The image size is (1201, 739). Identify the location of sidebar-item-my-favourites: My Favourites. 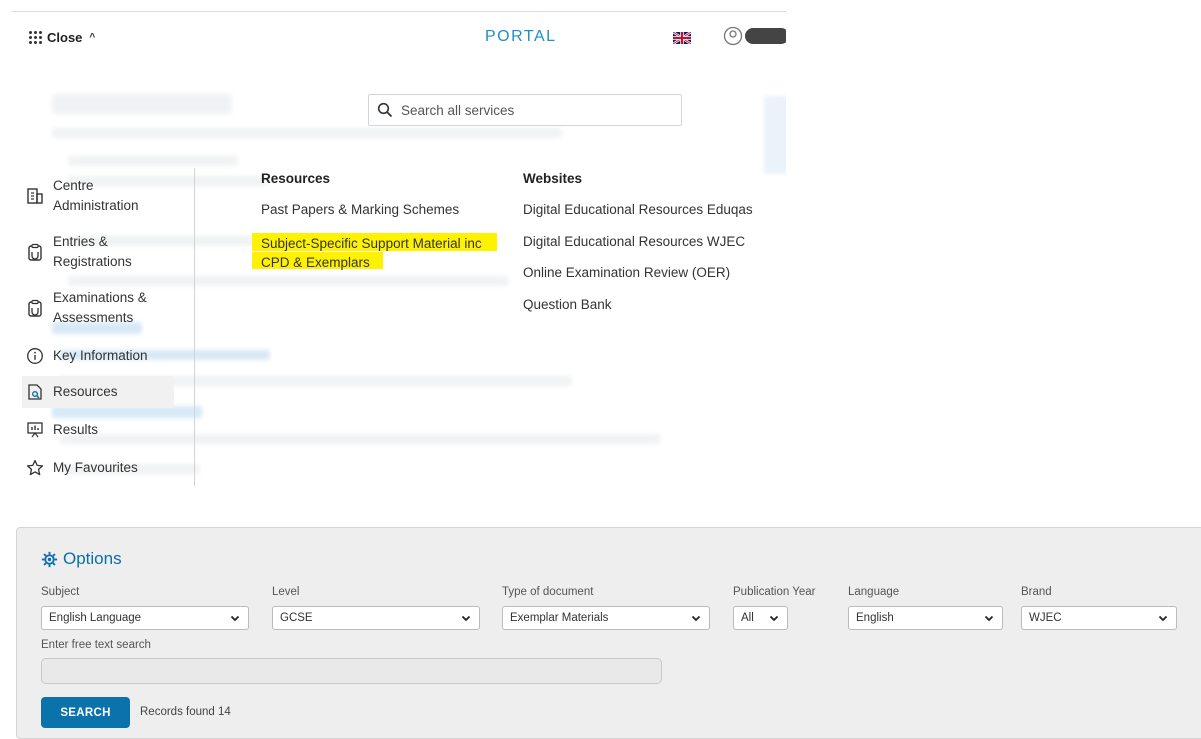
(98, 468).